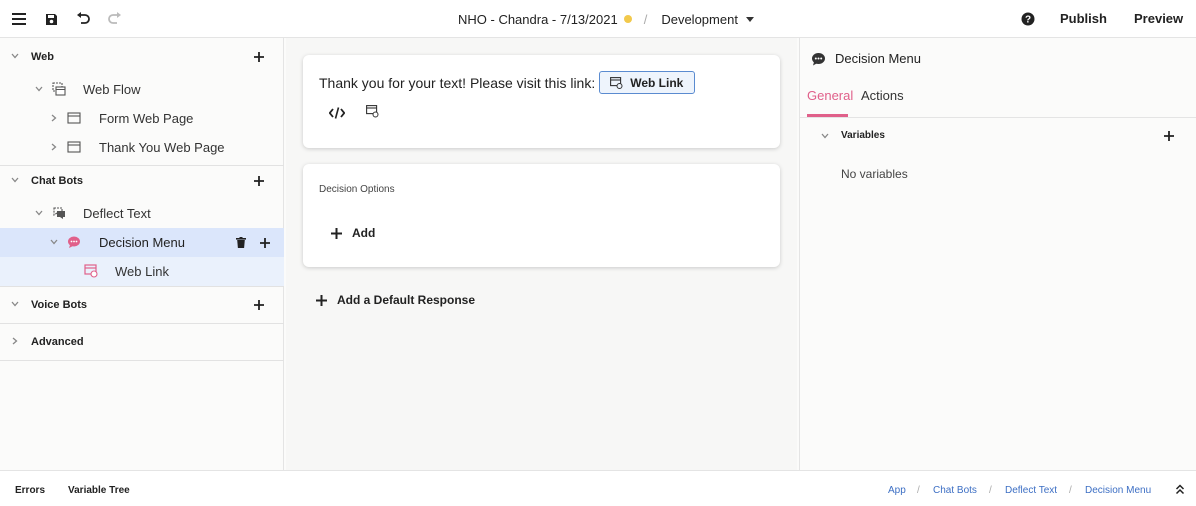 The width and height of the screenshot is (1196, 506). What do you see at coordinates (142, 56) in the screenshot?
I see `section-web: Web` at bounding box center [142, 56].